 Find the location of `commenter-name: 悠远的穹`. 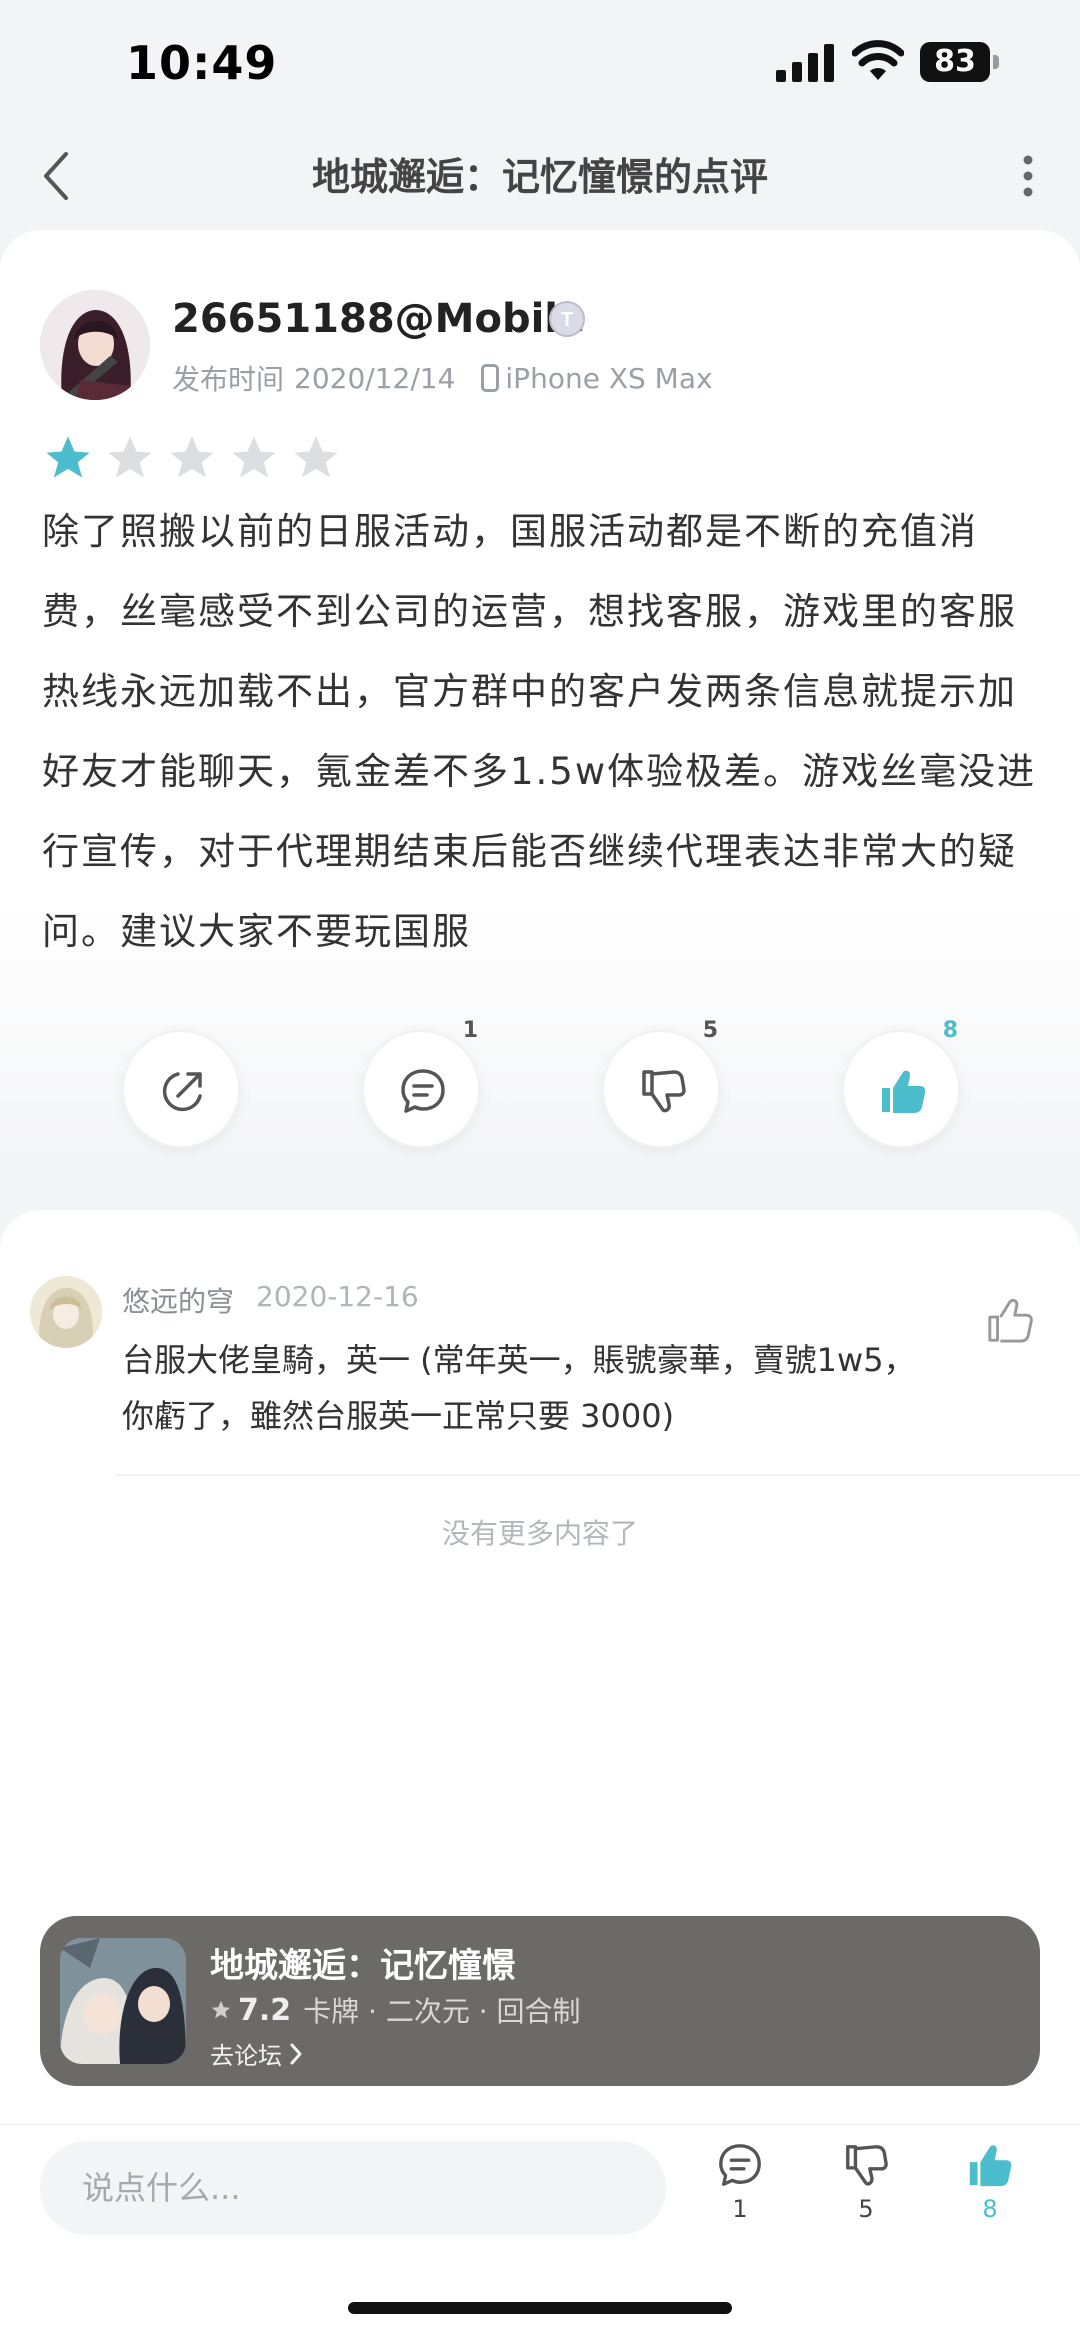

commenter-name: 悠远的穹 is located at coordinates (178, 1300).